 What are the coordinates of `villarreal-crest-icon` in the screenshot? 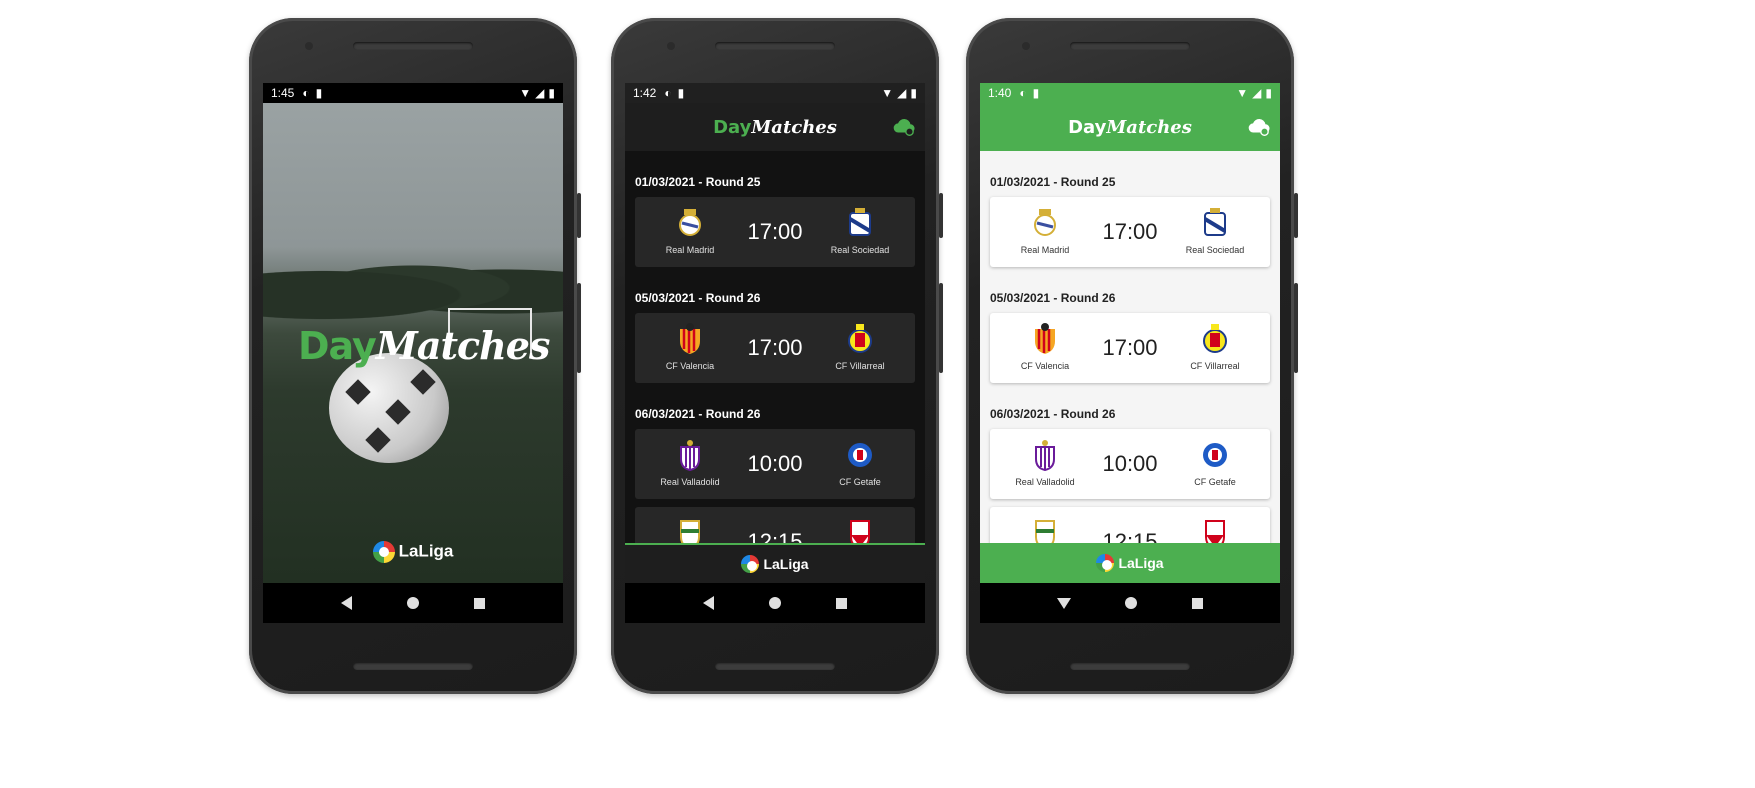 It's located at (860, 338).